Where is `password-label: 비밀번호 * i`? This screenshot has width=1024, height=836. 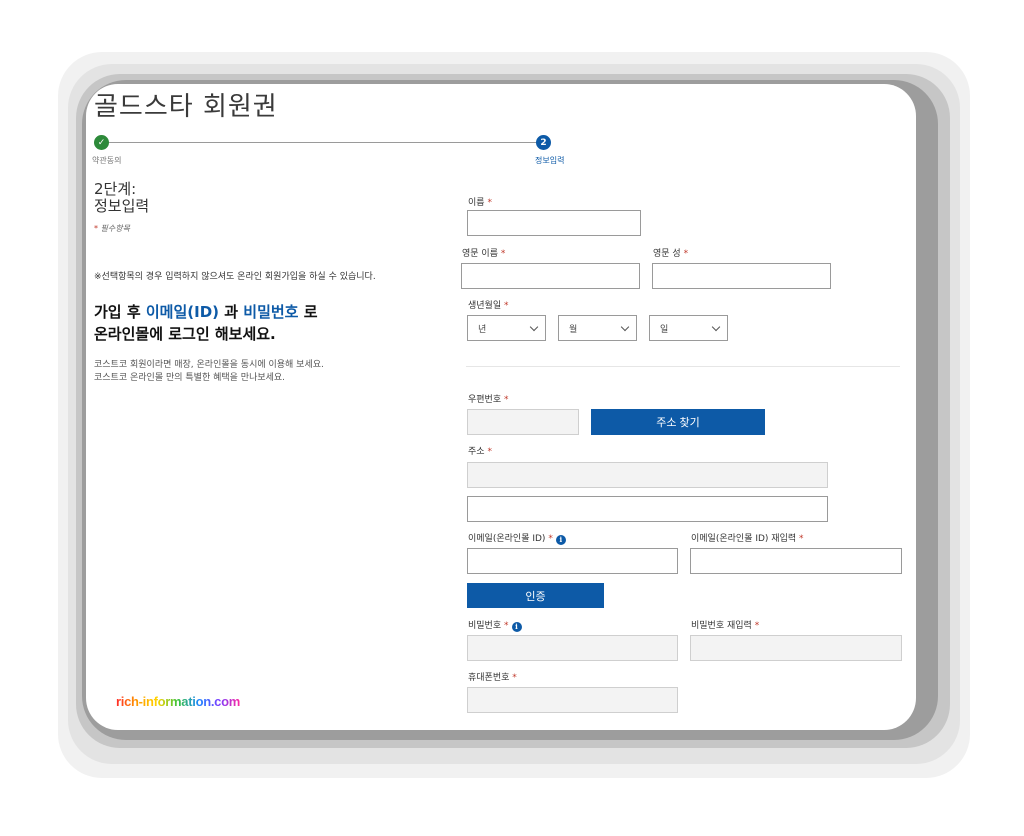
password-label: 비밀번호 * i is located at coordinates (495, 625).